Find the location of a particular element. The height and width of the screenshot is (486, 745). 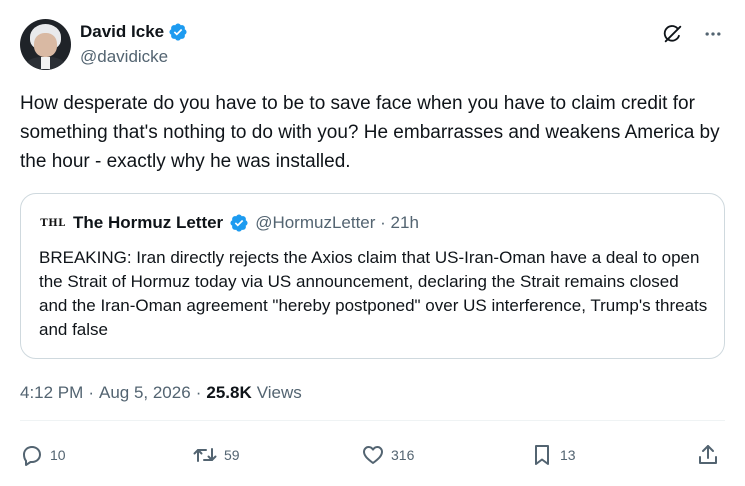

author-name-row: David Icke is located at coordinates (134, 32).